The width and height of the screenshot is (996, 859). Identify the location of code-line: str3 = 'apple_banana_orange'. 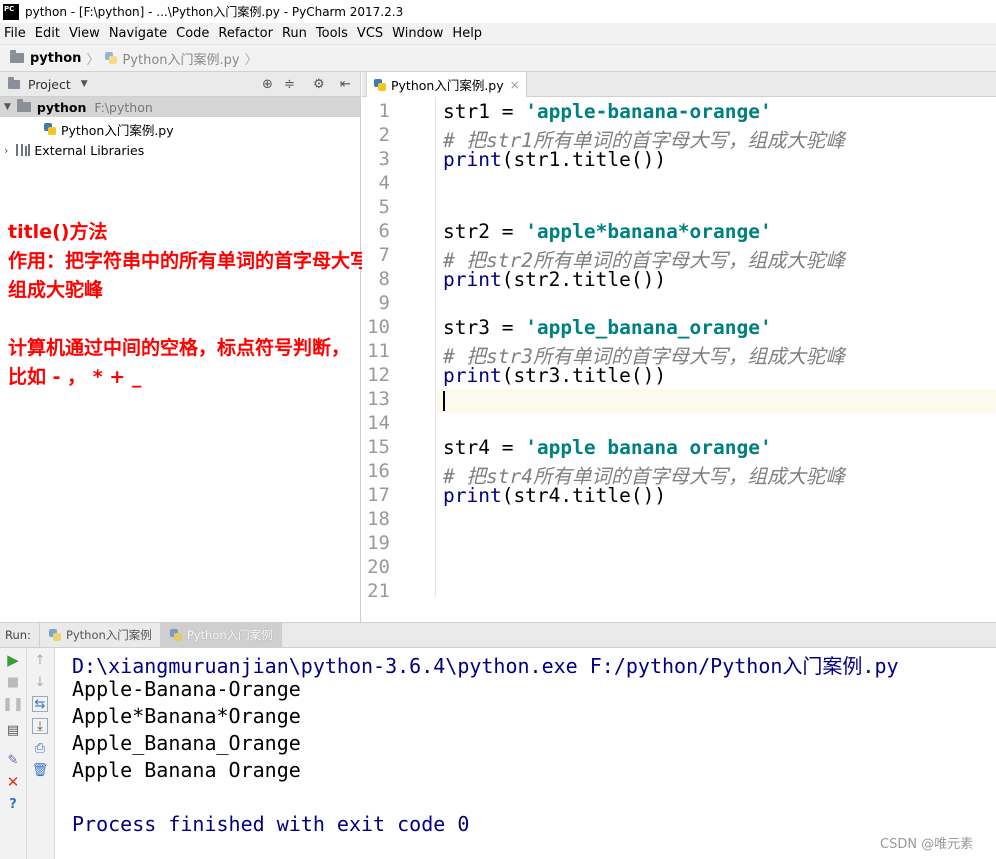
(607, 327).